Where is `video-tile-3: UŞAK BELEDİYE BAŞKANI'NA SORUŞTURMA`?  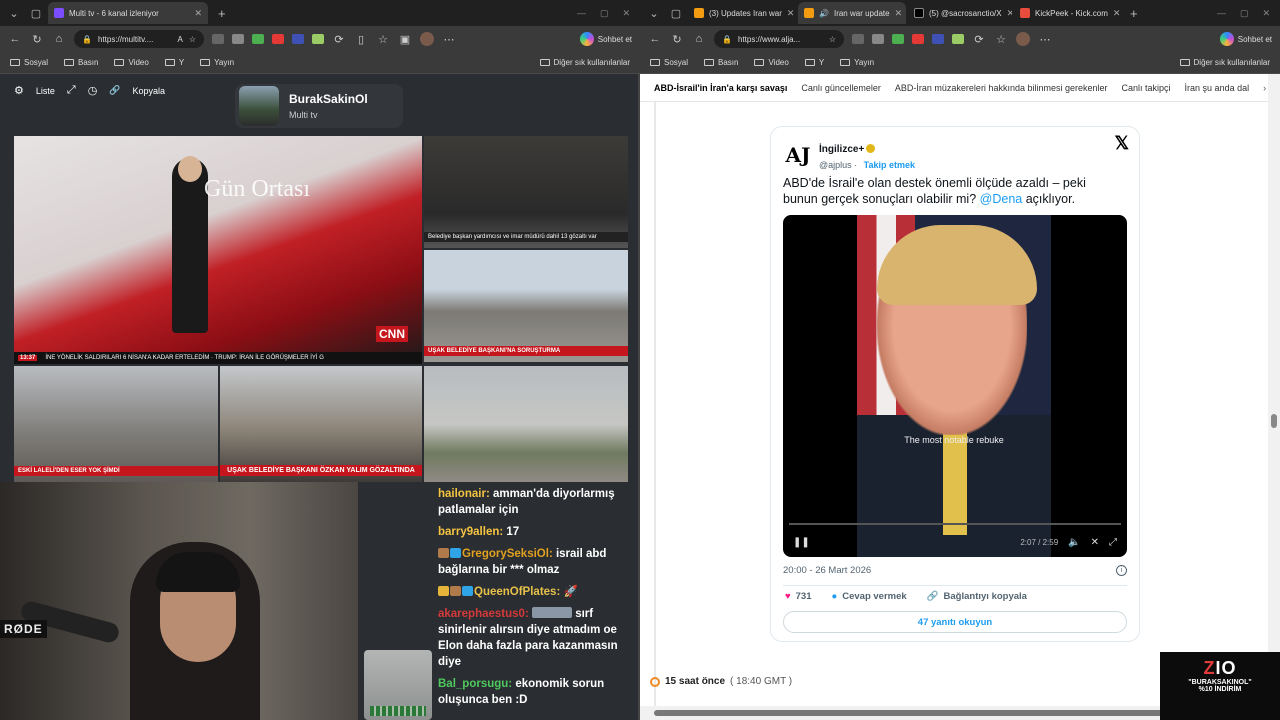 video-tile-3: UŞAK BELEDİYE BAŞKANI'NA SORUŞTURMA is located at coordinates (526, 306).